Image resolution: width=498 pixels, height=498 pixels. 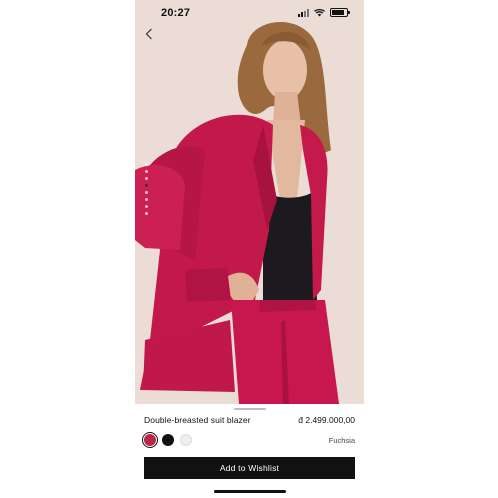 I want to click on color-swatch-fuchsia, so click(x=150, y=440).